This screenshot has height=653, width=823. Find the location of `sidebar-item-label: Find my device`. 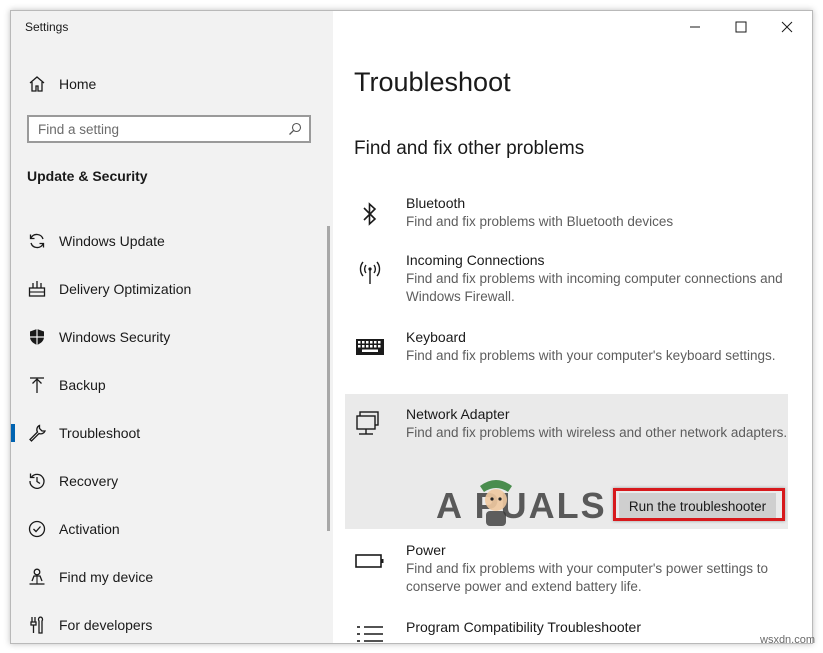

sidebar-item-label: Find my device is located at coordinates (106, 577).